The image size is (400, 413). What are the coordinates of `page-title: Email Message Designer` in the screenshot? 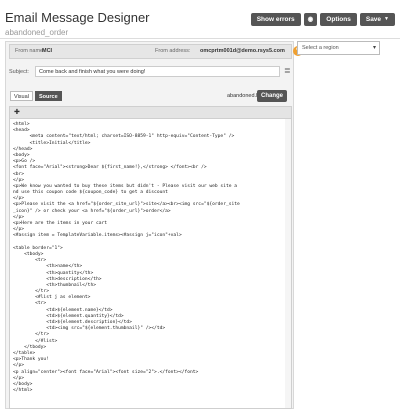 It's located at (77, 17).